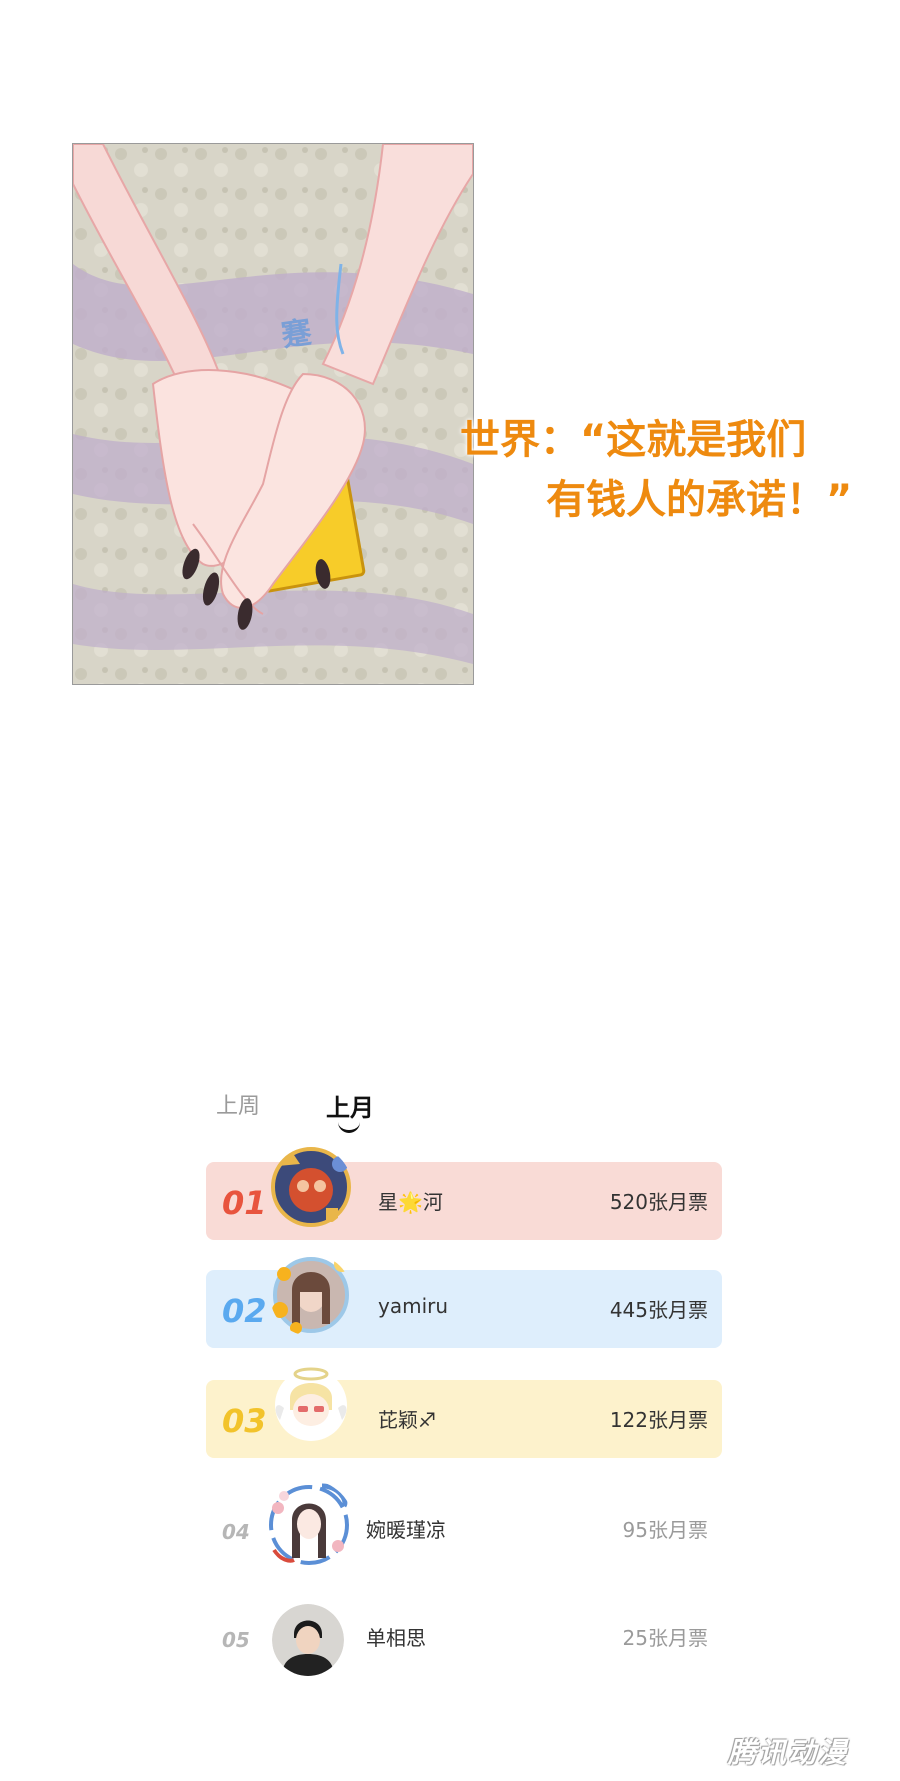  I want to click on ticket-count: 25张月票, so click(665, 1638).